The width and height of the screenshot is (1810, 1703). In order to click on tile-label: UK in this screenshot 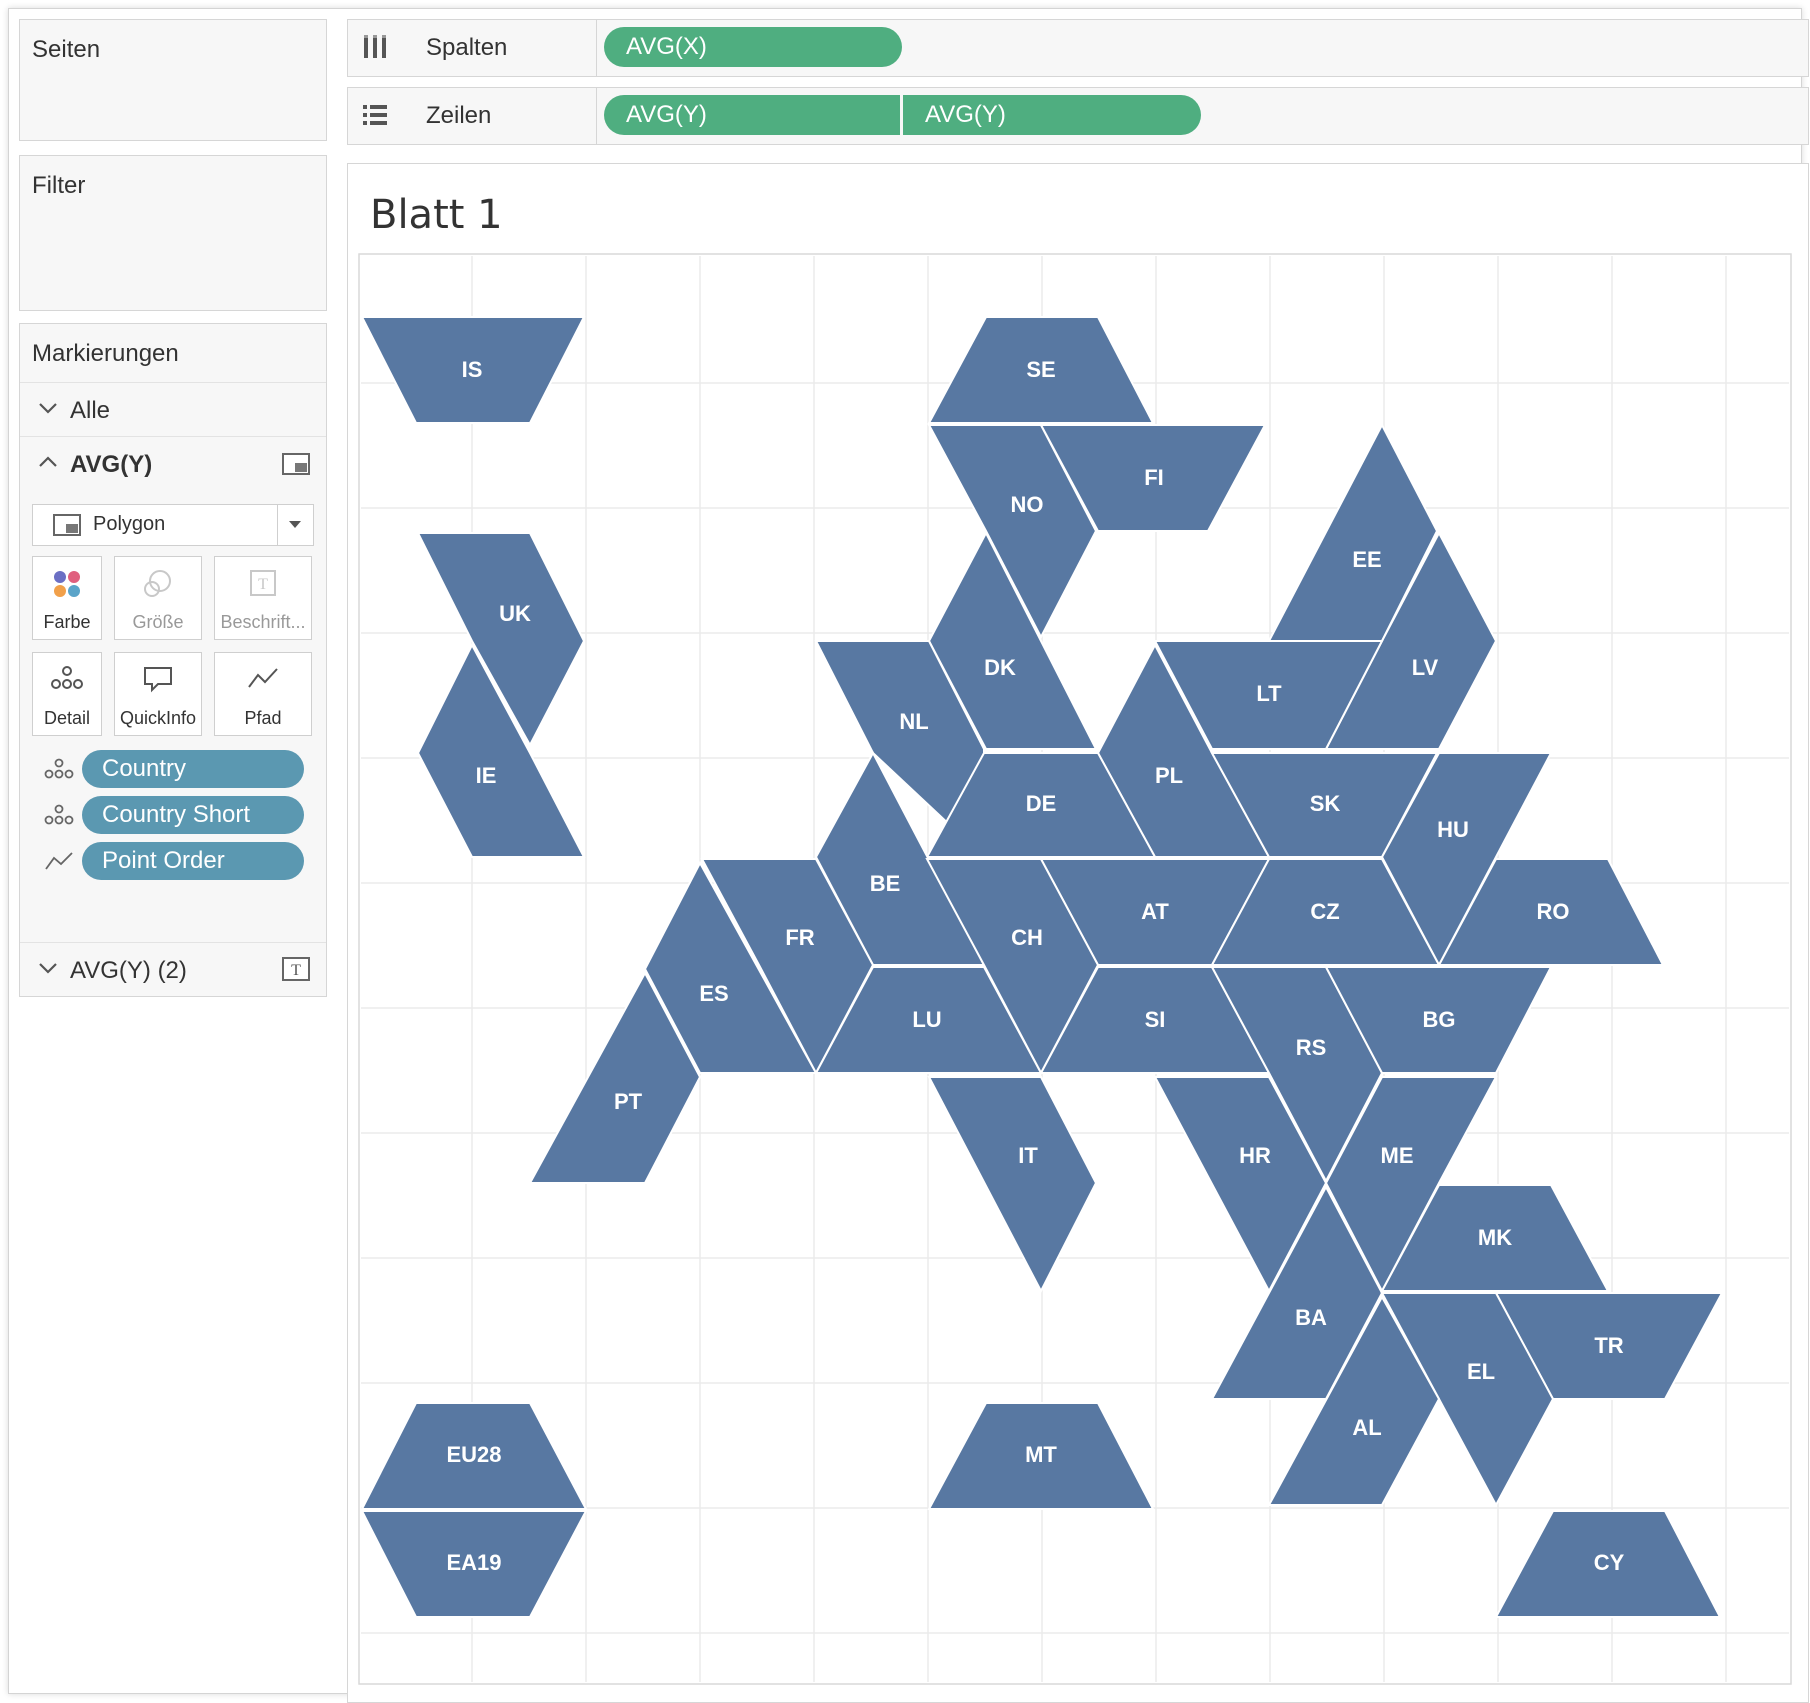, I will do `click(515, 613)`.